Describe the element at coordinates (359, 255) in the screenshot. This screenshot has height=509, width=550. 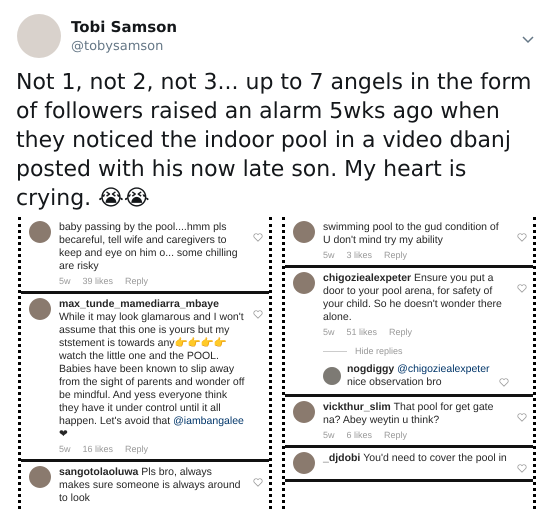
I see `like-count: 3 likes` at that location.